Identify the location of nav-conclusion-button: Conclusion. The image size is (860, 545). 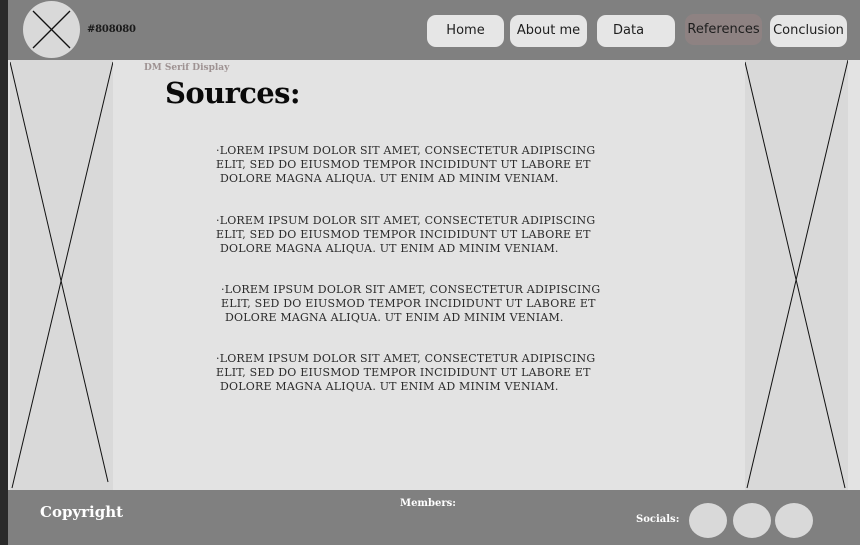
(808, 31).